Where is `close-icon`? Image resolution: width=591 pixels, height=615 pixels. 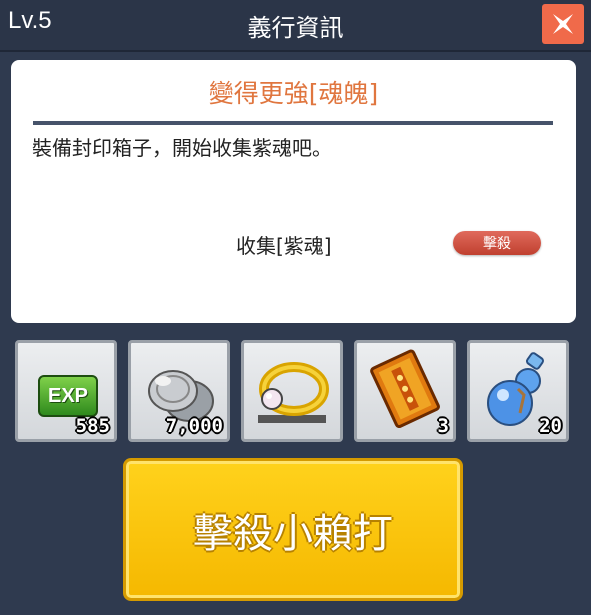
close-icon is located at coordinates (563, 24).